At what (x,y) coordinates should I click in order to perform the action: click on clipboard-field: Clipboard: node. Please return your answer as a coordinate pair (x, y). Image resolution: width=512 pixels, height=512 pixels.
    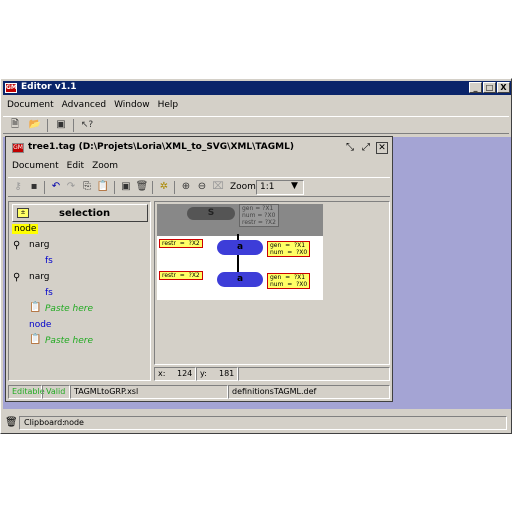
    Looking at the image, I should click on (263, 423).